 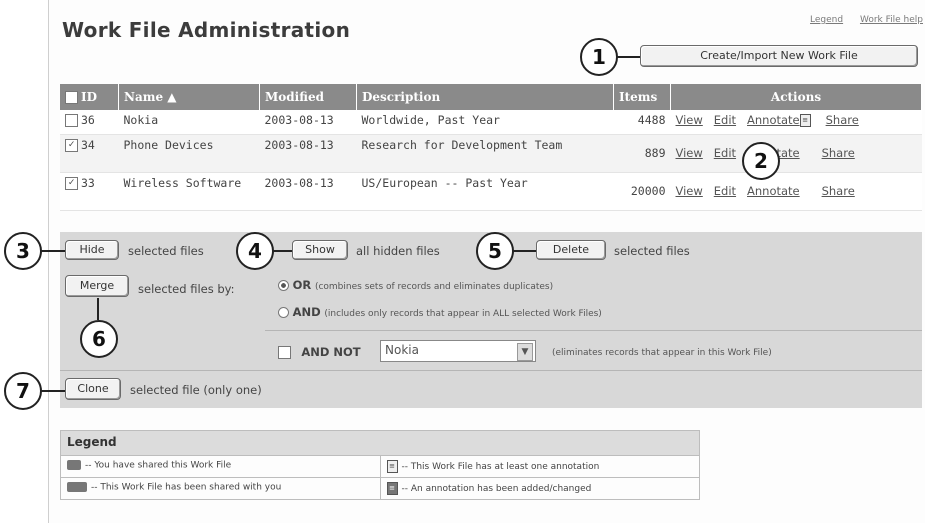 What do you see at coordinates (71, 97) in the screenshot?
I see `select-all-checkbox` at bounding box center [71, 97].